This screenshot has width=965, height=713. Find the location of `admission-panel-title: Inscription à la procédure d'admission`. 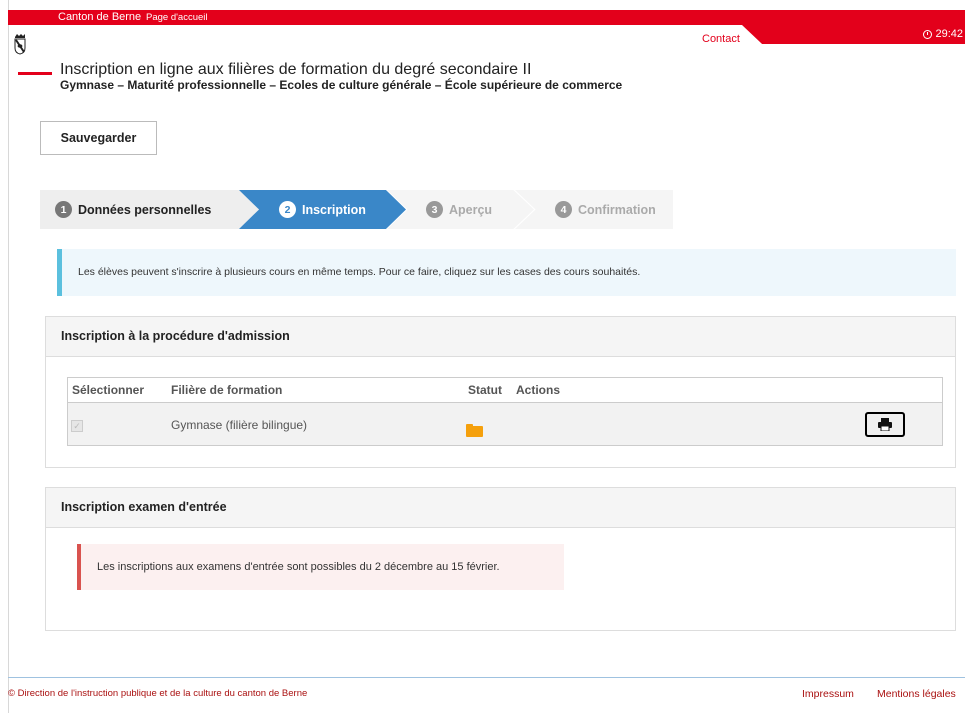

admission-panel-title: Inscription à la procédure d'admission is located at coordinates (500, 337).